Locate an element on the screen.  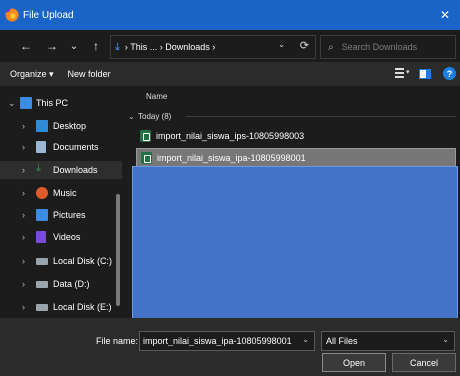
sidebar-scrollbar is located at coordinates (118, 250).